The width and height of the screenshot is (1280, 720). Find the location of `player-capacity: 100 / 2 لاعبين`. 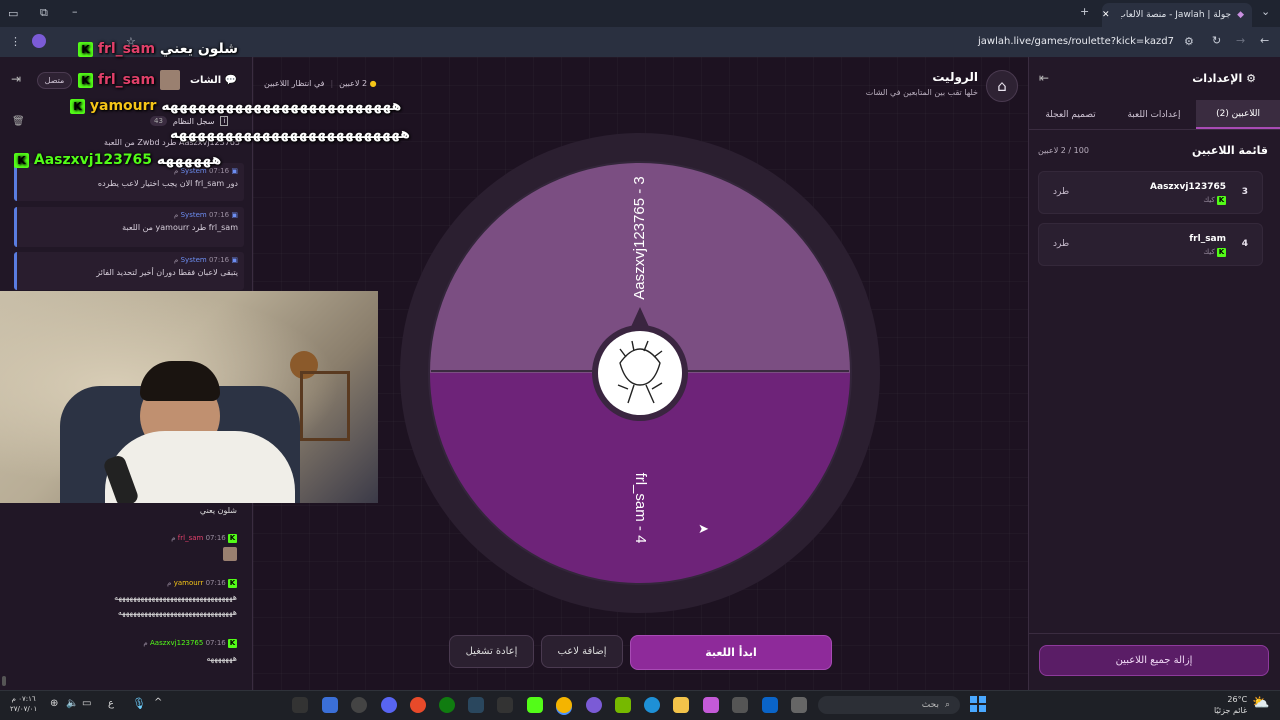

player-capacity: 100 / 2 لاعبين is located at coordinates (1063, 150).